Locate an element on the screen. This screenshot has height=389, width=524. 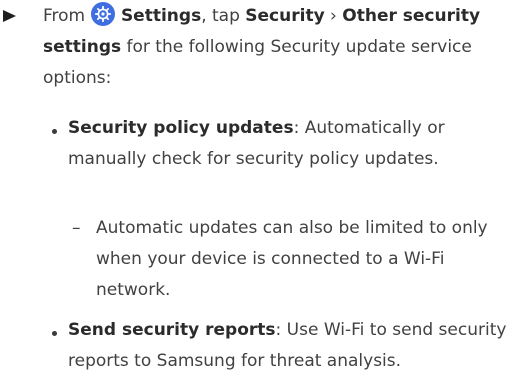
step-tap-text: , tap is located at coordinates (223, 16).